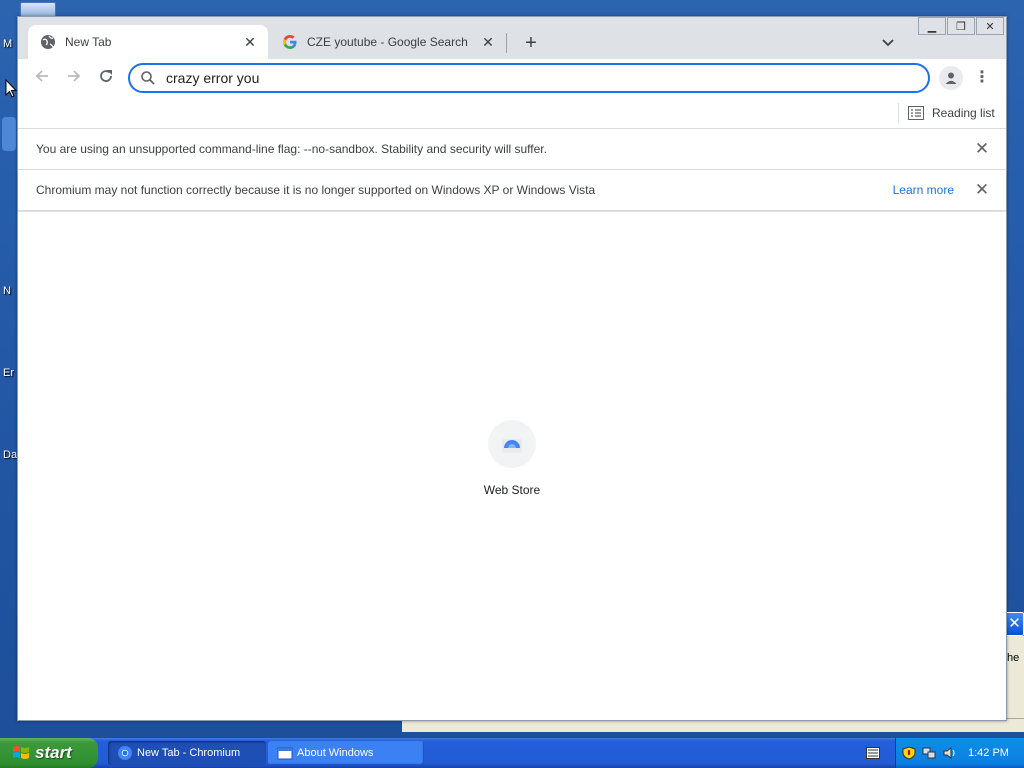 Image resolution: width=1024 pixels, height=768 pixels. I want to click on shortcut-icon-container, so click(512, 444).